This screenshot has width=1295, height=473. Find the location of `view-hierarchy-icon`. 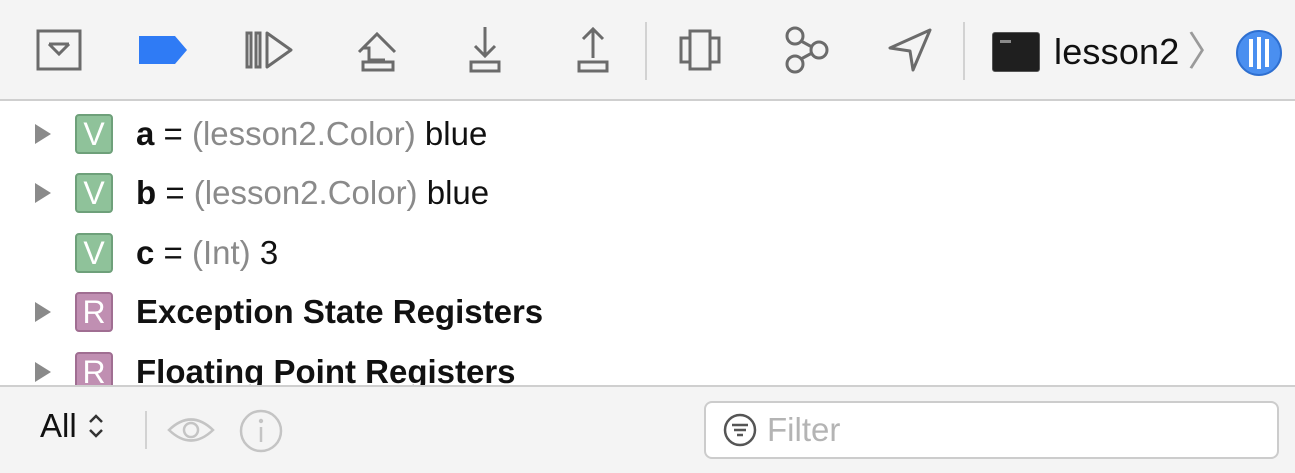

view-hierarchy-icon is located at coordinates (700, 50).